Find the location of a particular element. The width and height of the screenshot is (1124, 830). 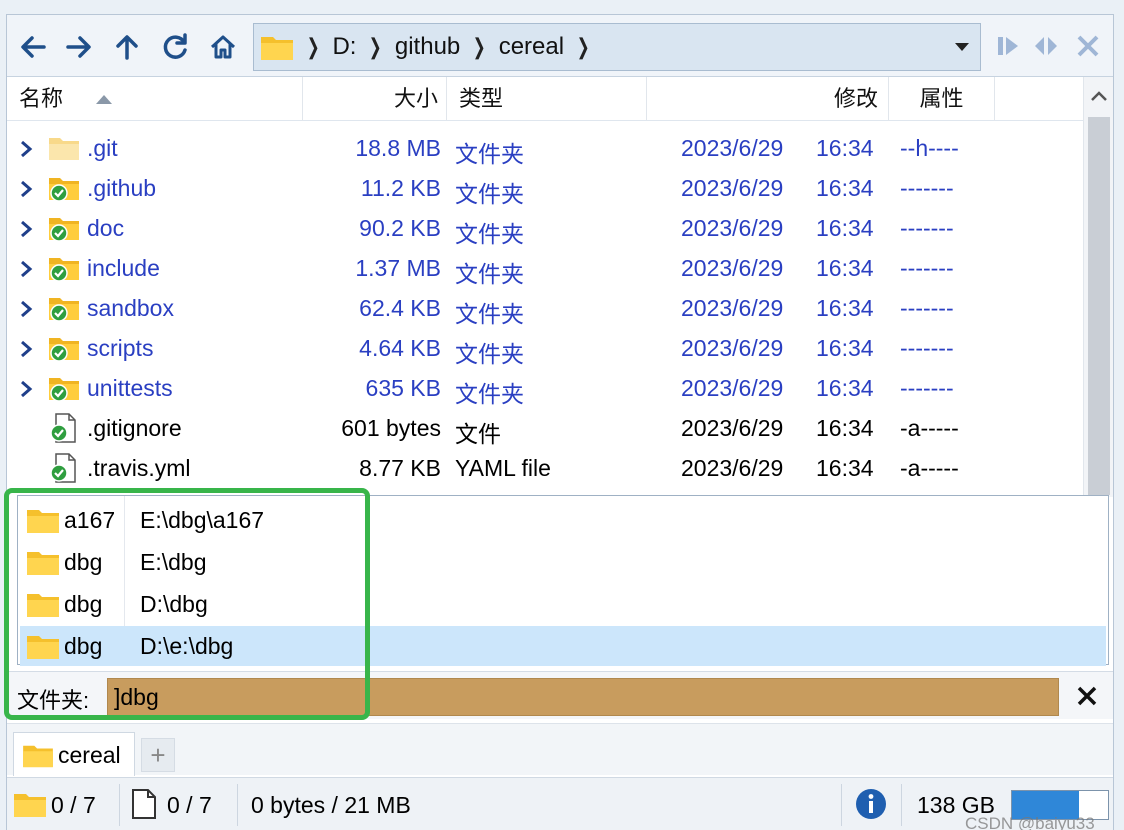

file-size: 601 bytes is located at coordinates (391, 428).